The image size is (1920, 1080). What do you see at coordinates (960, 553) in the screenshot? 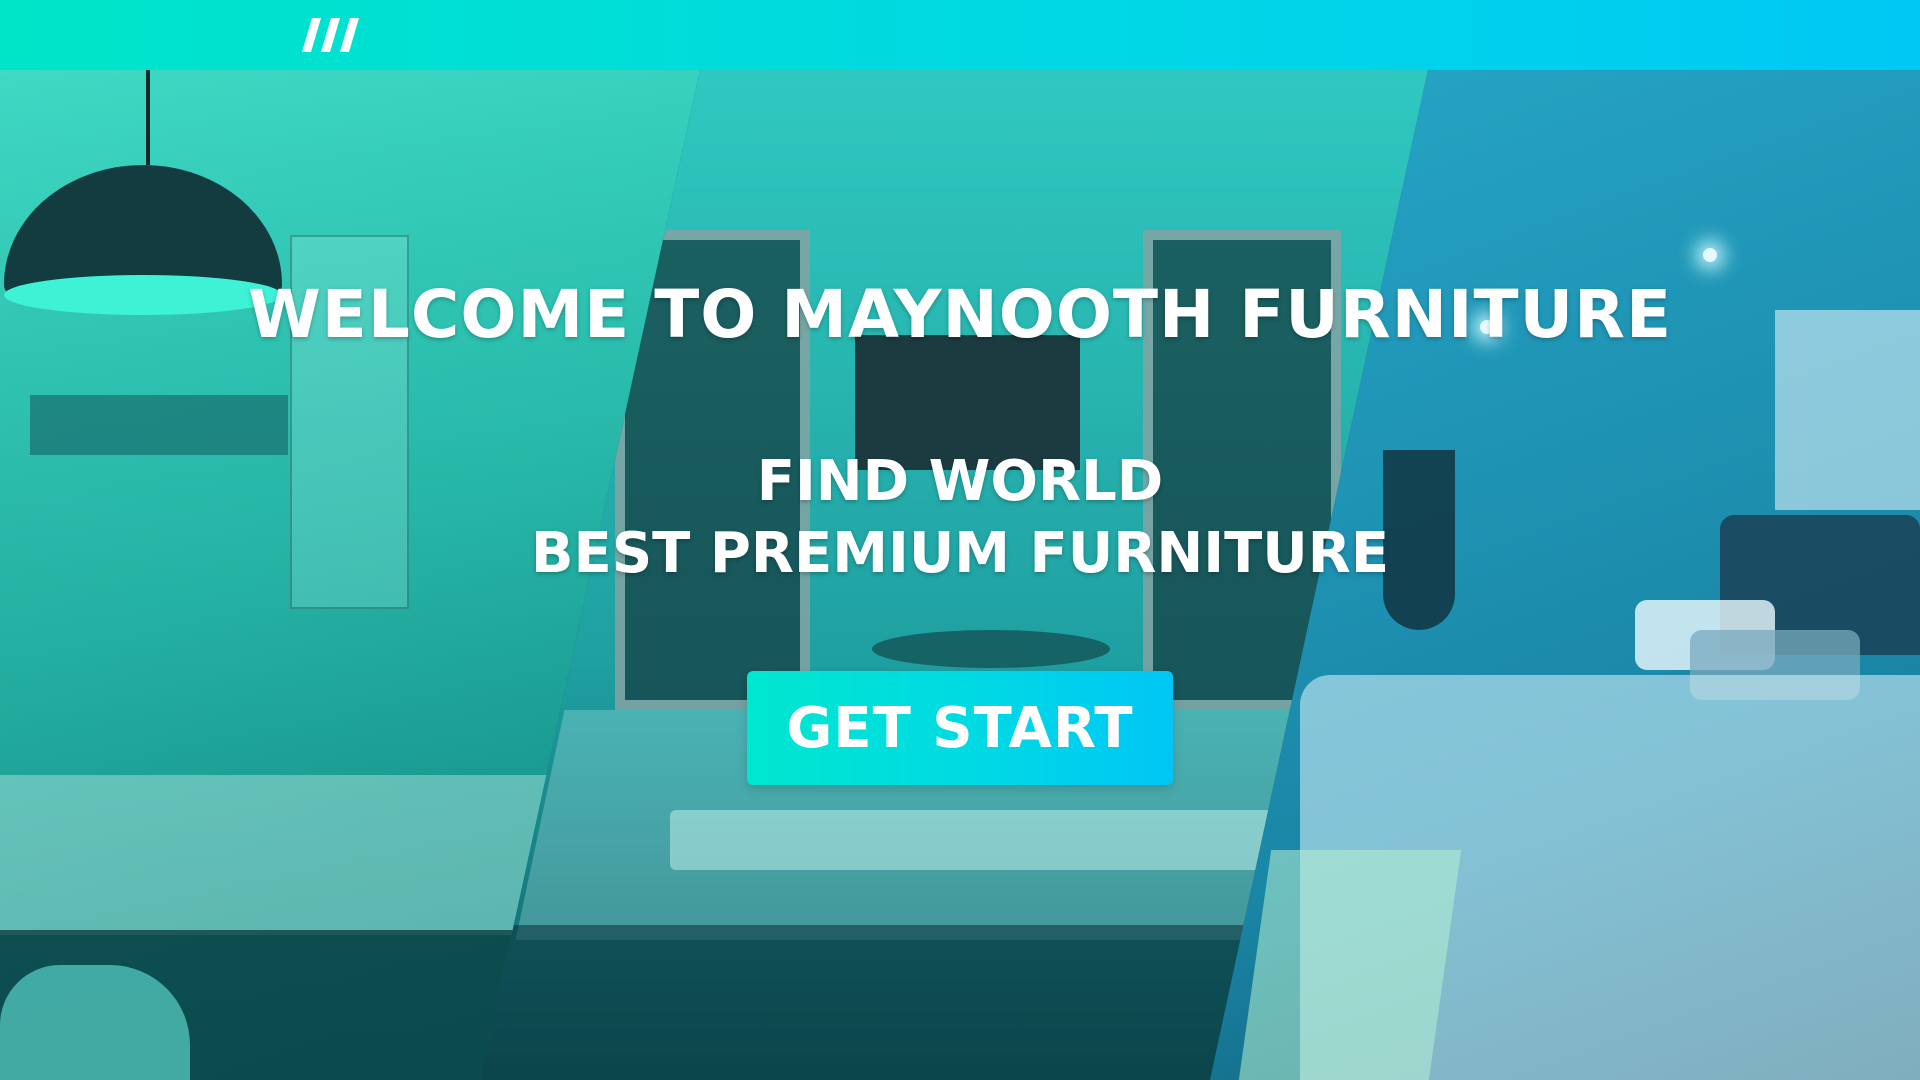
I see `tagline-line-2: BEST PREMIUM FURNITURE` at bounding box center [960, 553].